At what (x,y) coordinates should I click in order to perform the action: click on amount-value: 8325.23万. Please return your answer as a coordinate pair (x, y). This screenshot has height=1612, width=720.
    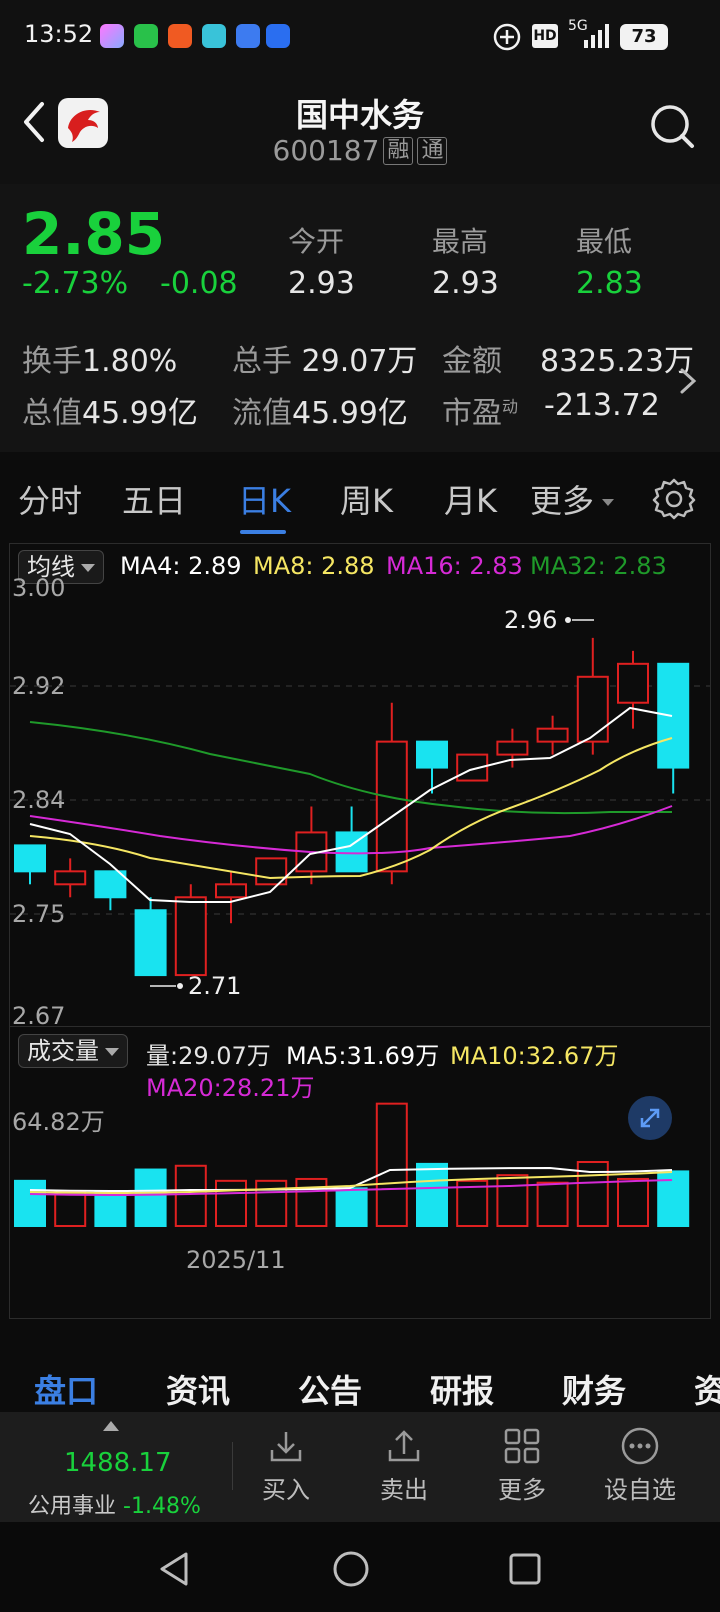
    Looking at the image, I should click on (617, 361).